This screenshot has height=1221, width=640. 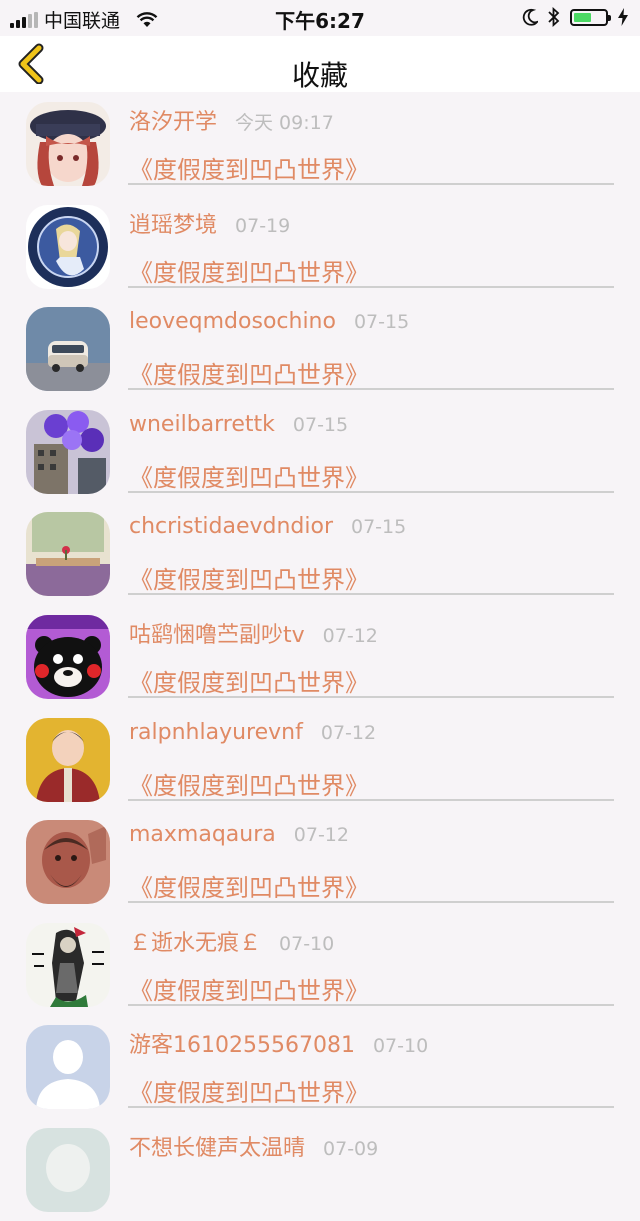 I want to click on user-name-text: 咕鹞悃噜苎副吵tv, so click(x=217, y=635).